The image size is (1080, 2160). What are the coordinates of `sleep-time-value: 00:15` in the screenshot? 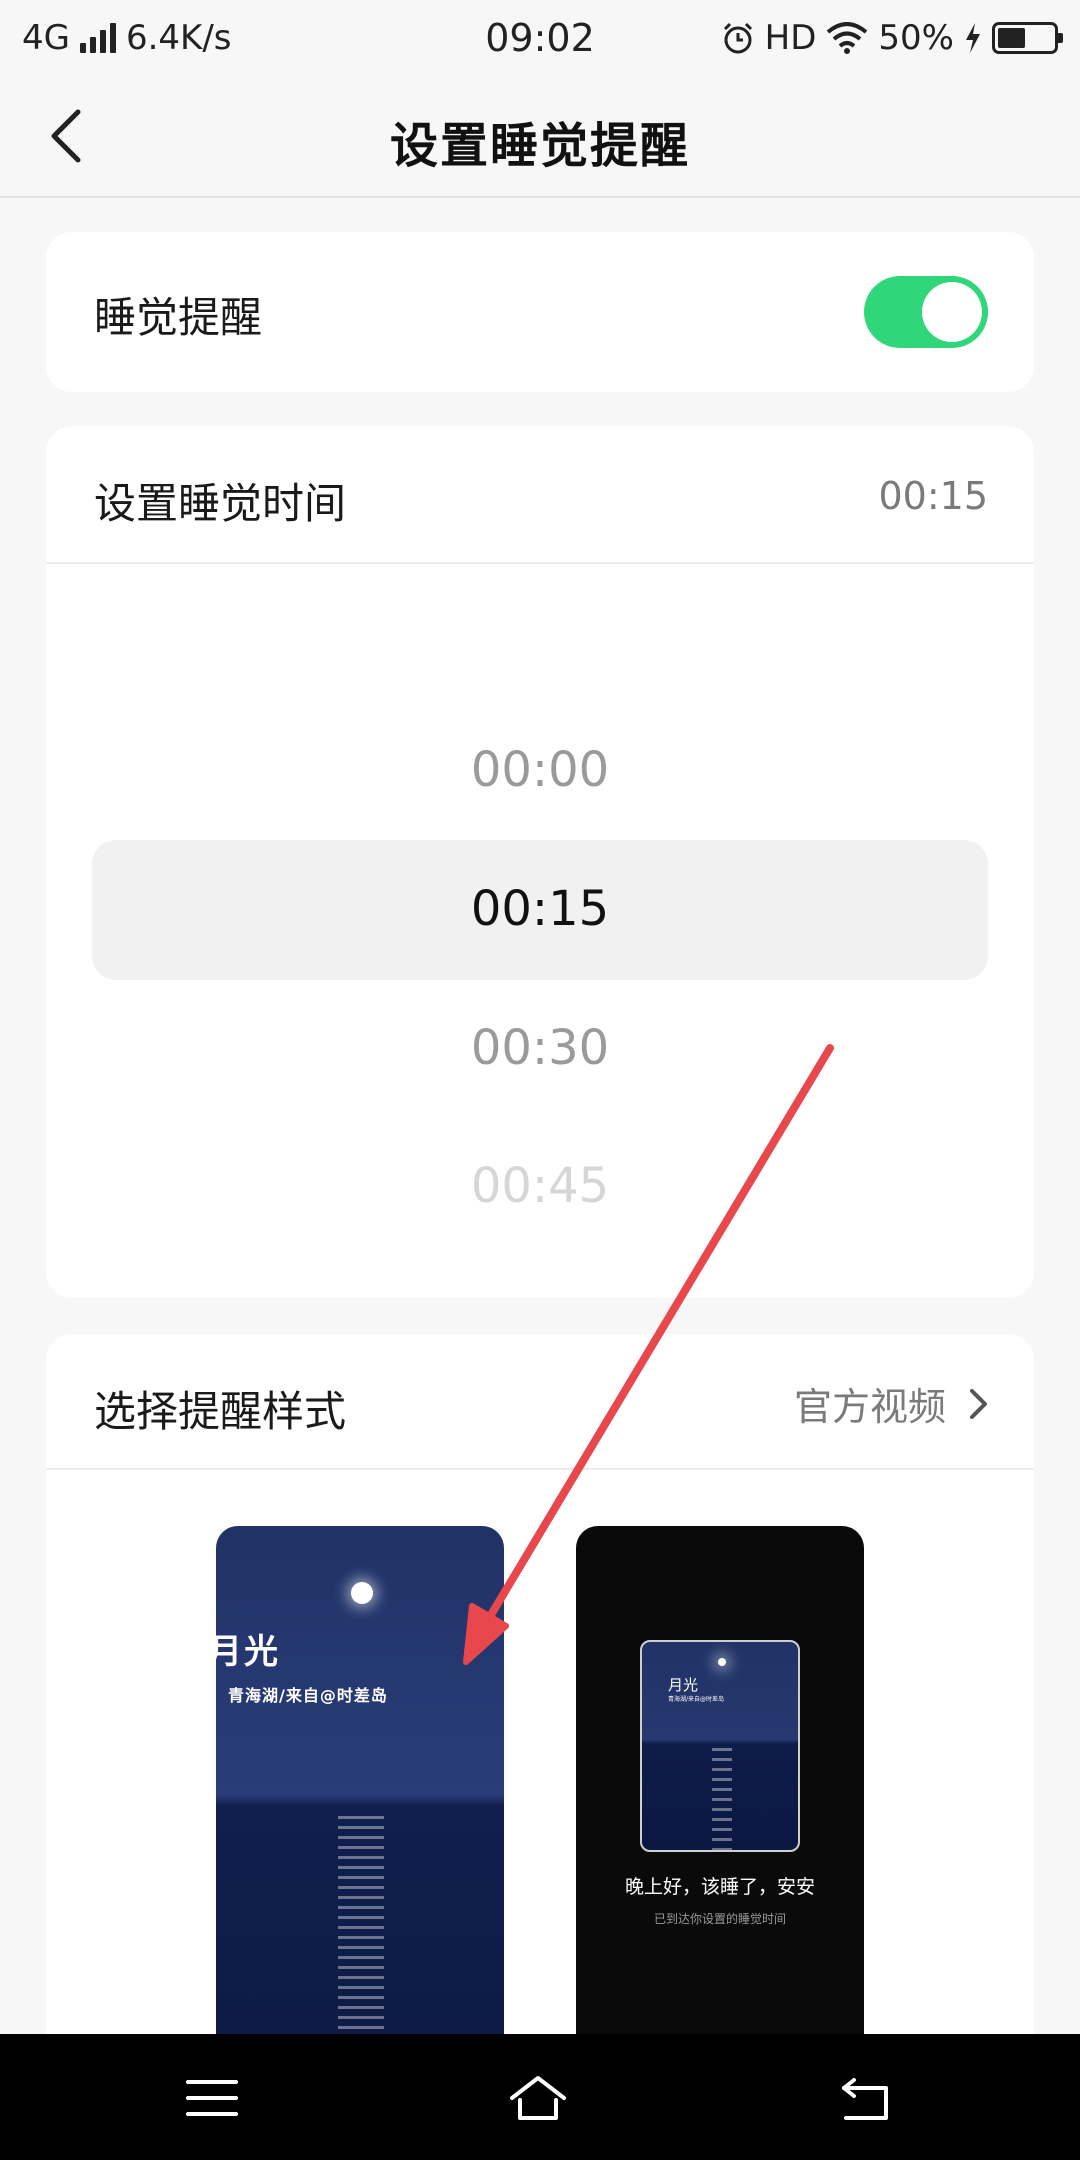 It's located at (933, 496).